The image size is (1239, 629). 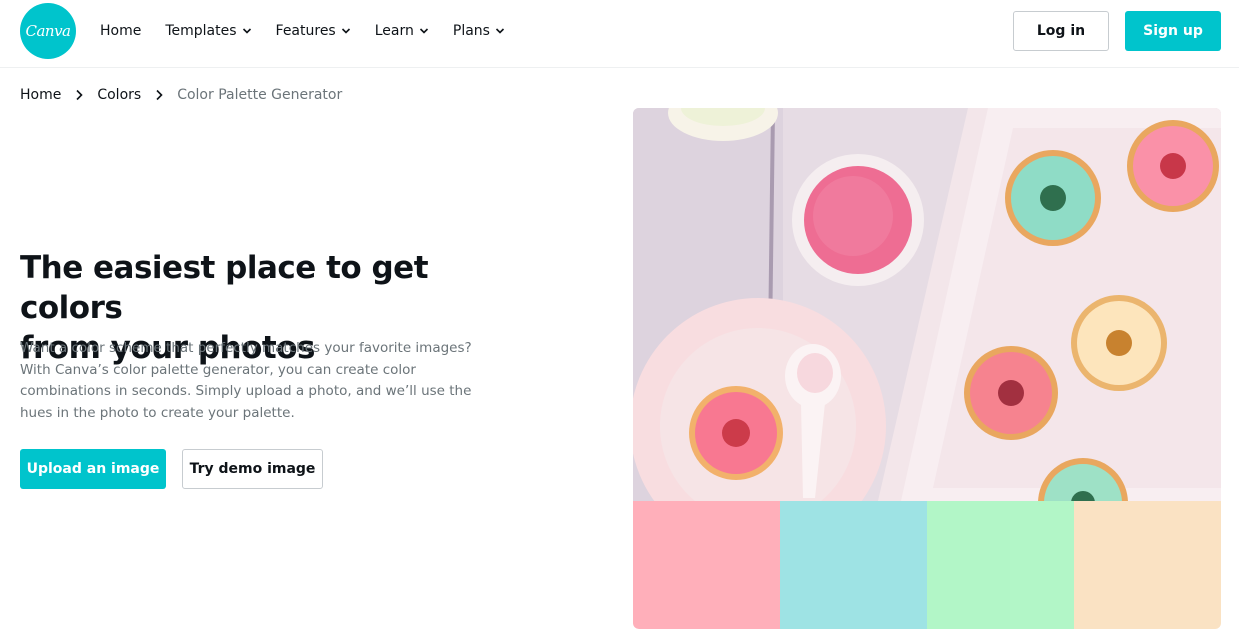 What do you see at coordinates (305, 31) in the screenshot?
I see `nav-features-label: Features` at bounding box center [305, 31].